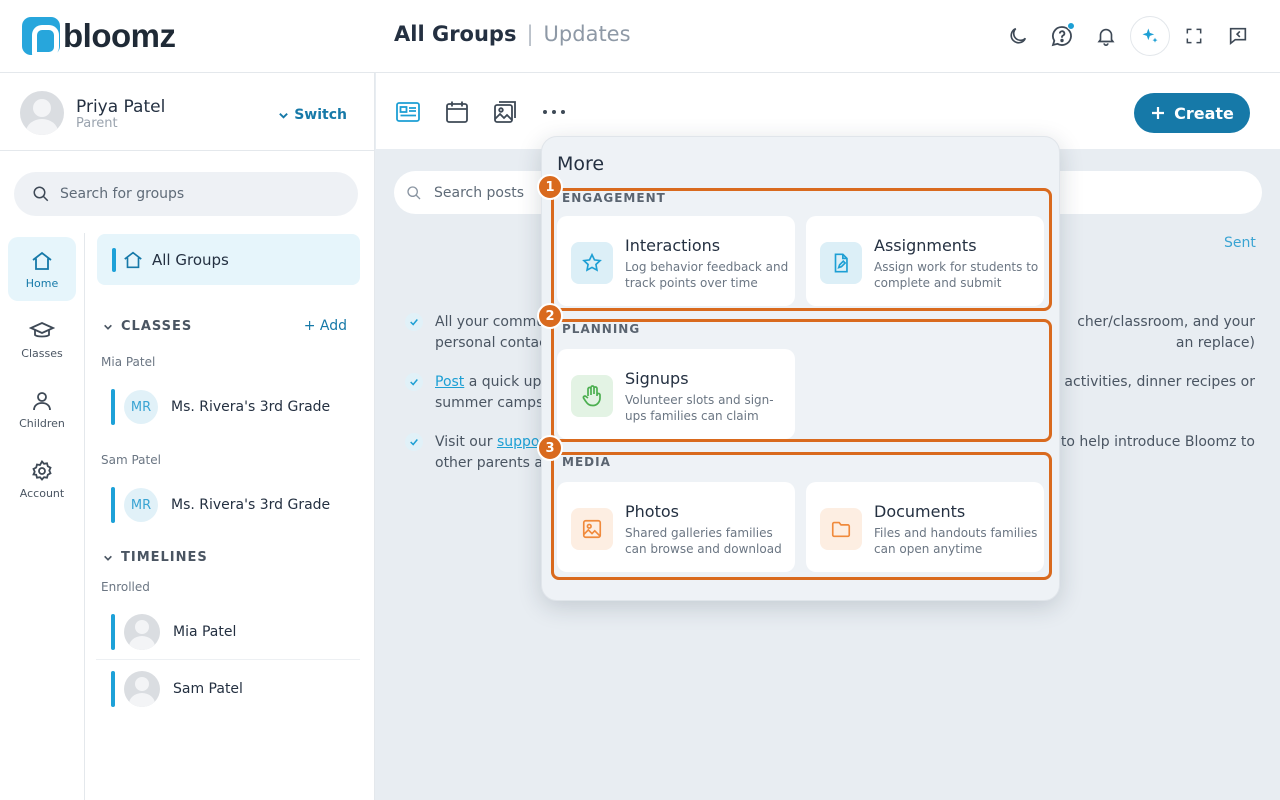 This screenshot has height=800, width=1280. Describe the element at coordinates (1204, 113) in the screenshot. I see `create-label: Create` at that location.